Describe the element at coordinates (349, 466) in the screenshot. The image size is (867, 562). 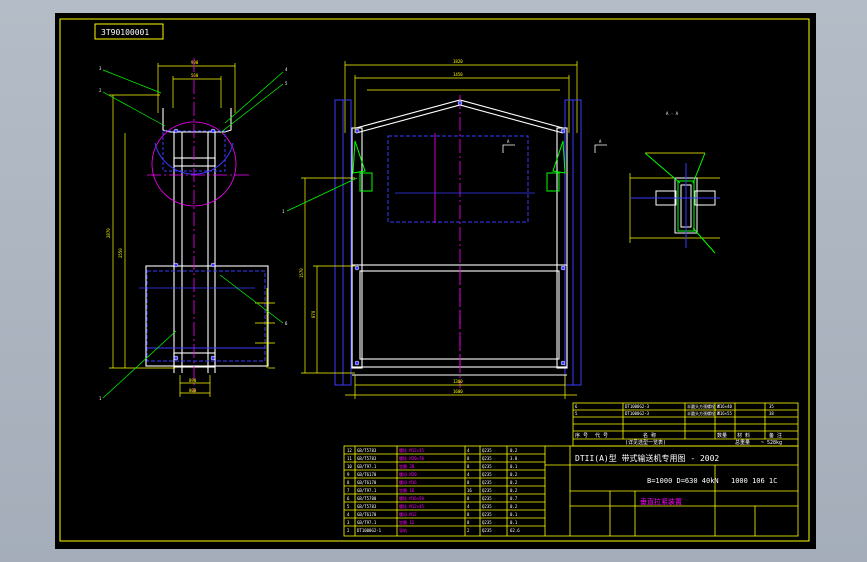
I see `part-row-cell: 10` at that location.